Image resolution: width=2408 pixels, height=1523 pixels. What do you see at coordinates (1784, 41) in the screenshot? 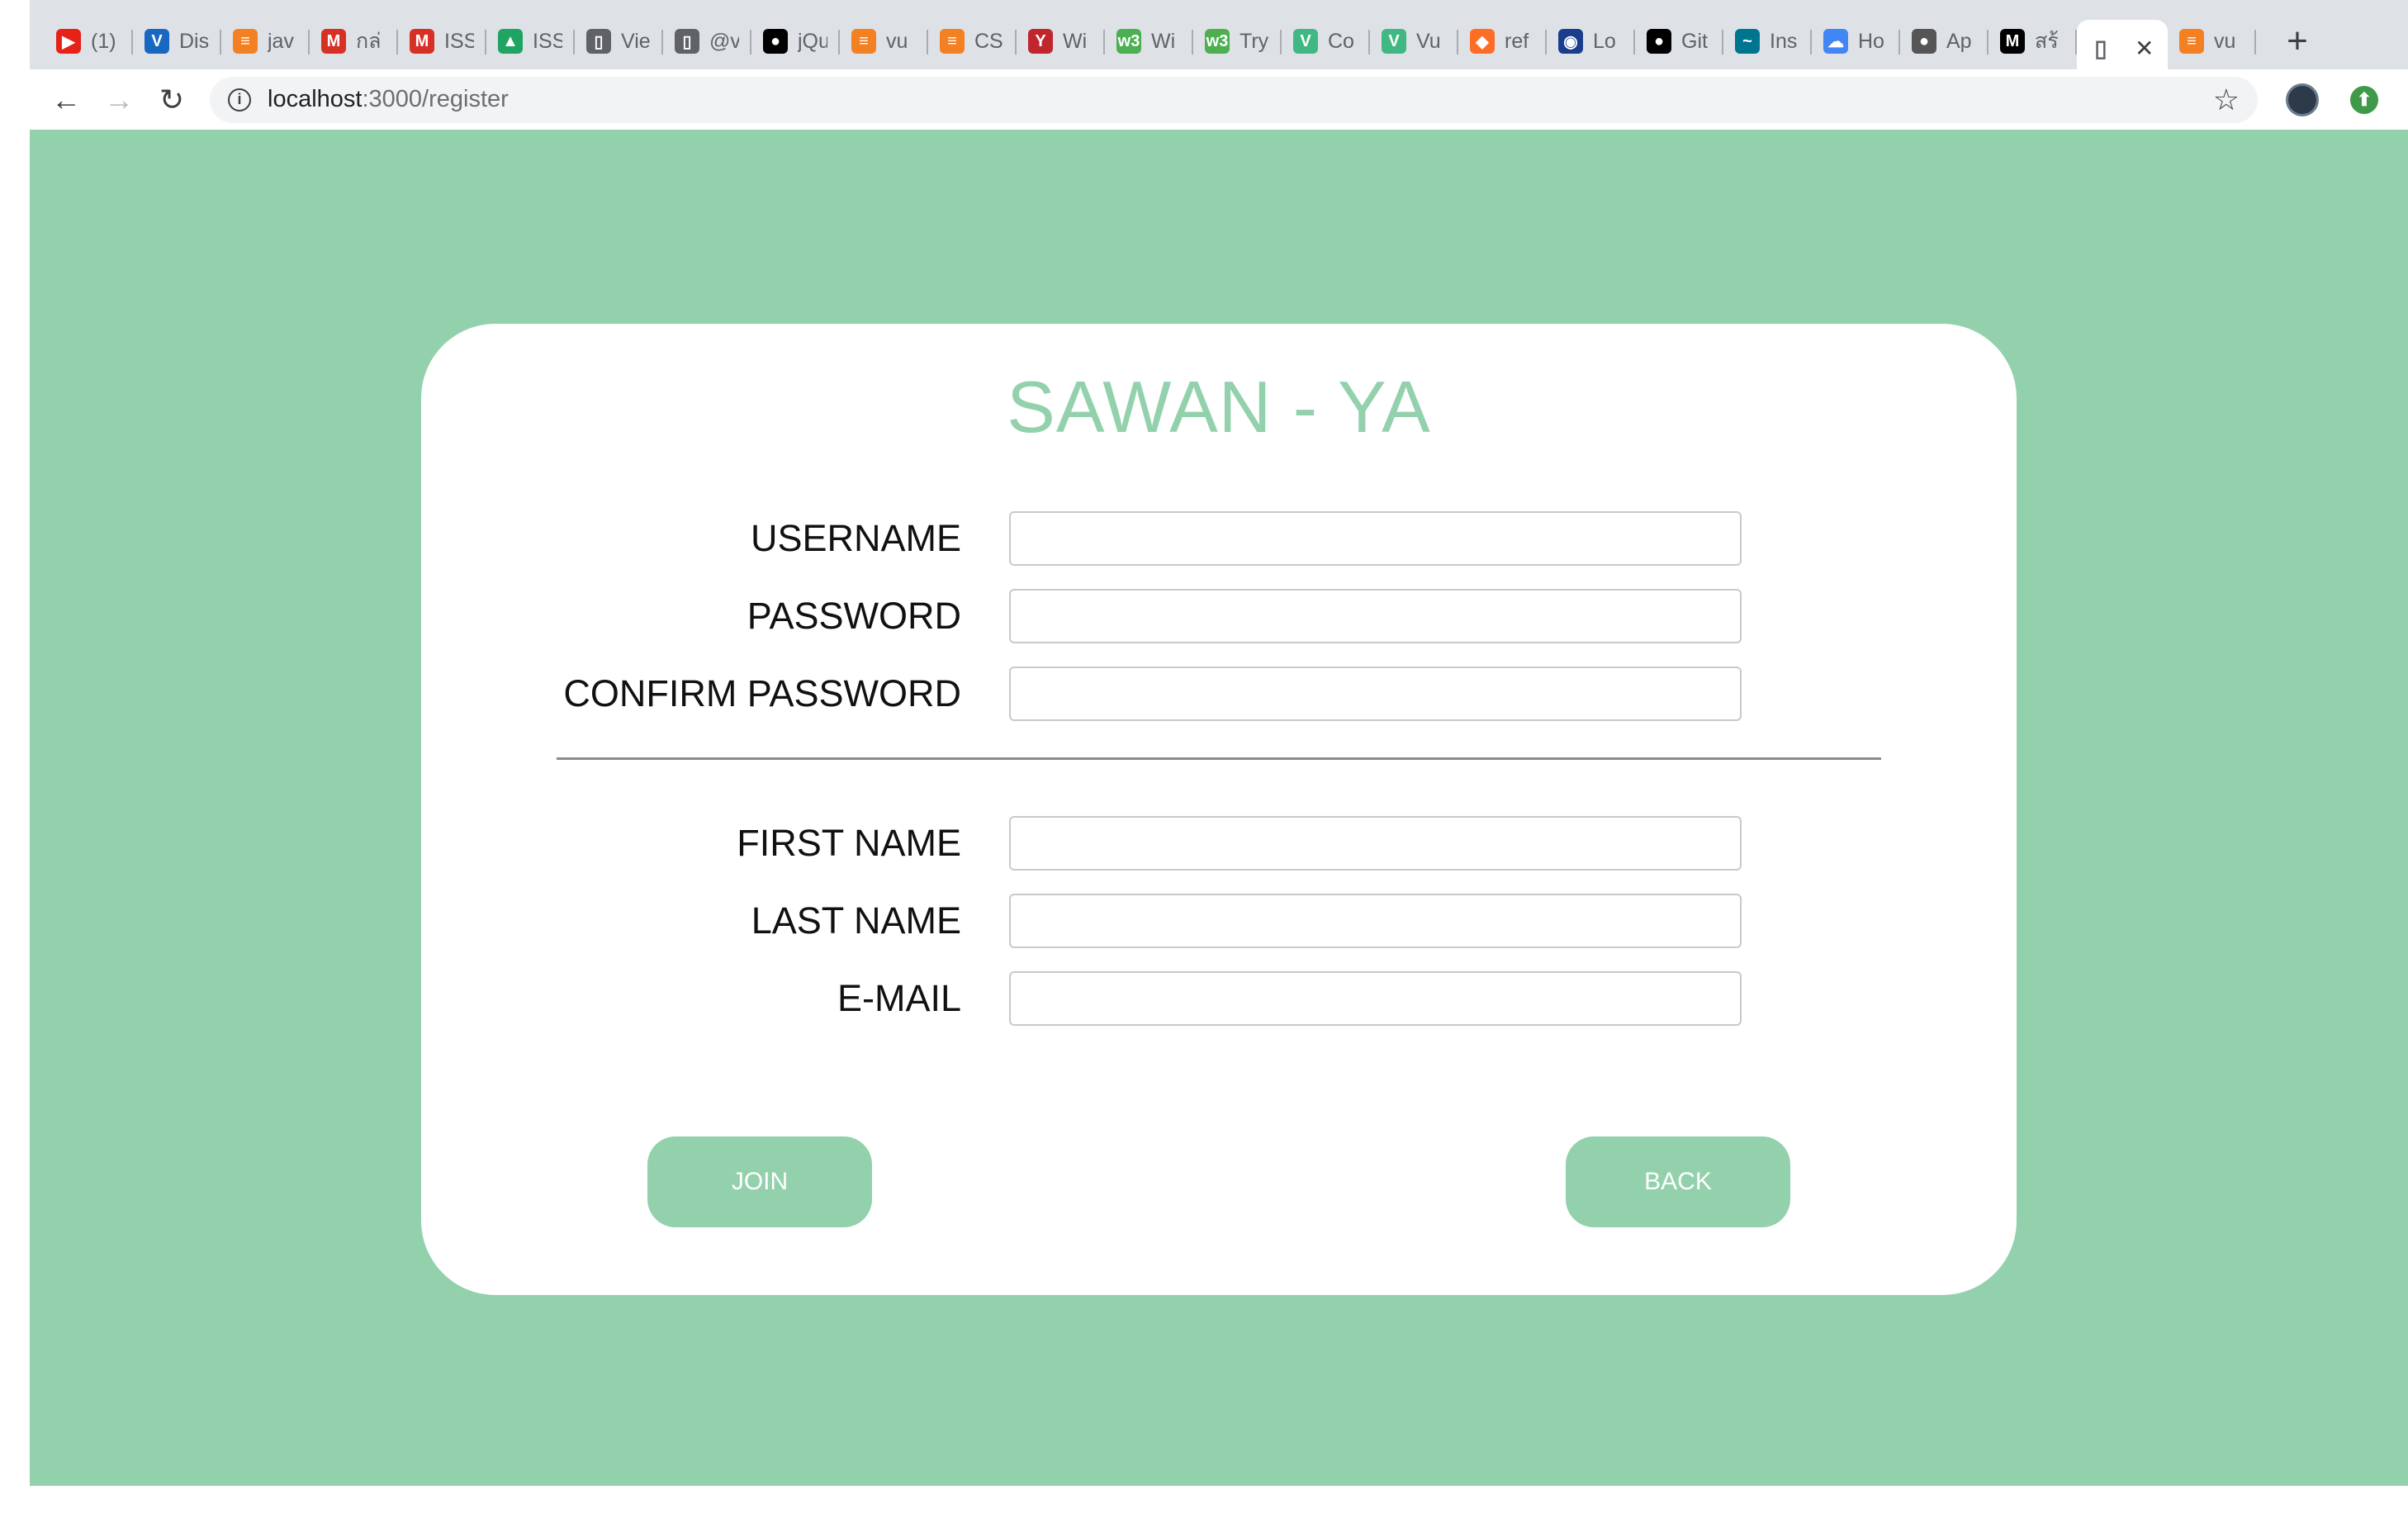
I see `tab-title: Ins` at bounding box center [1784, 41].